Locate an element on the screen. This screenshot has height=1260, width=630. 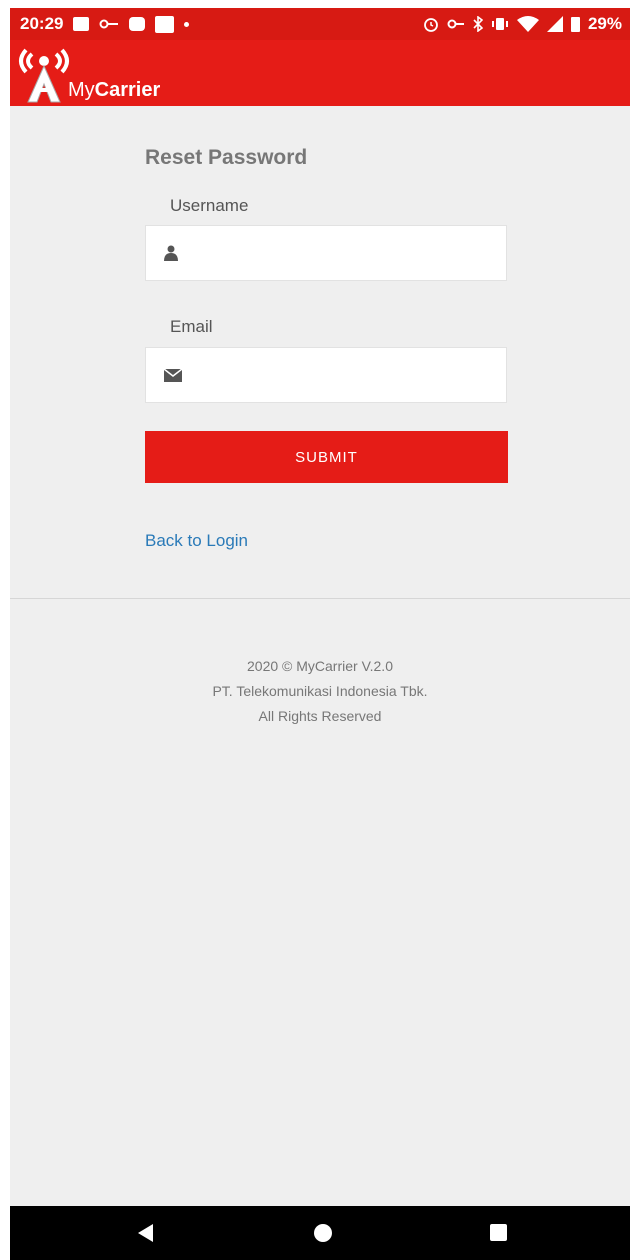
back-to-login-link: Back to Login is located at coordinates (196, 541).